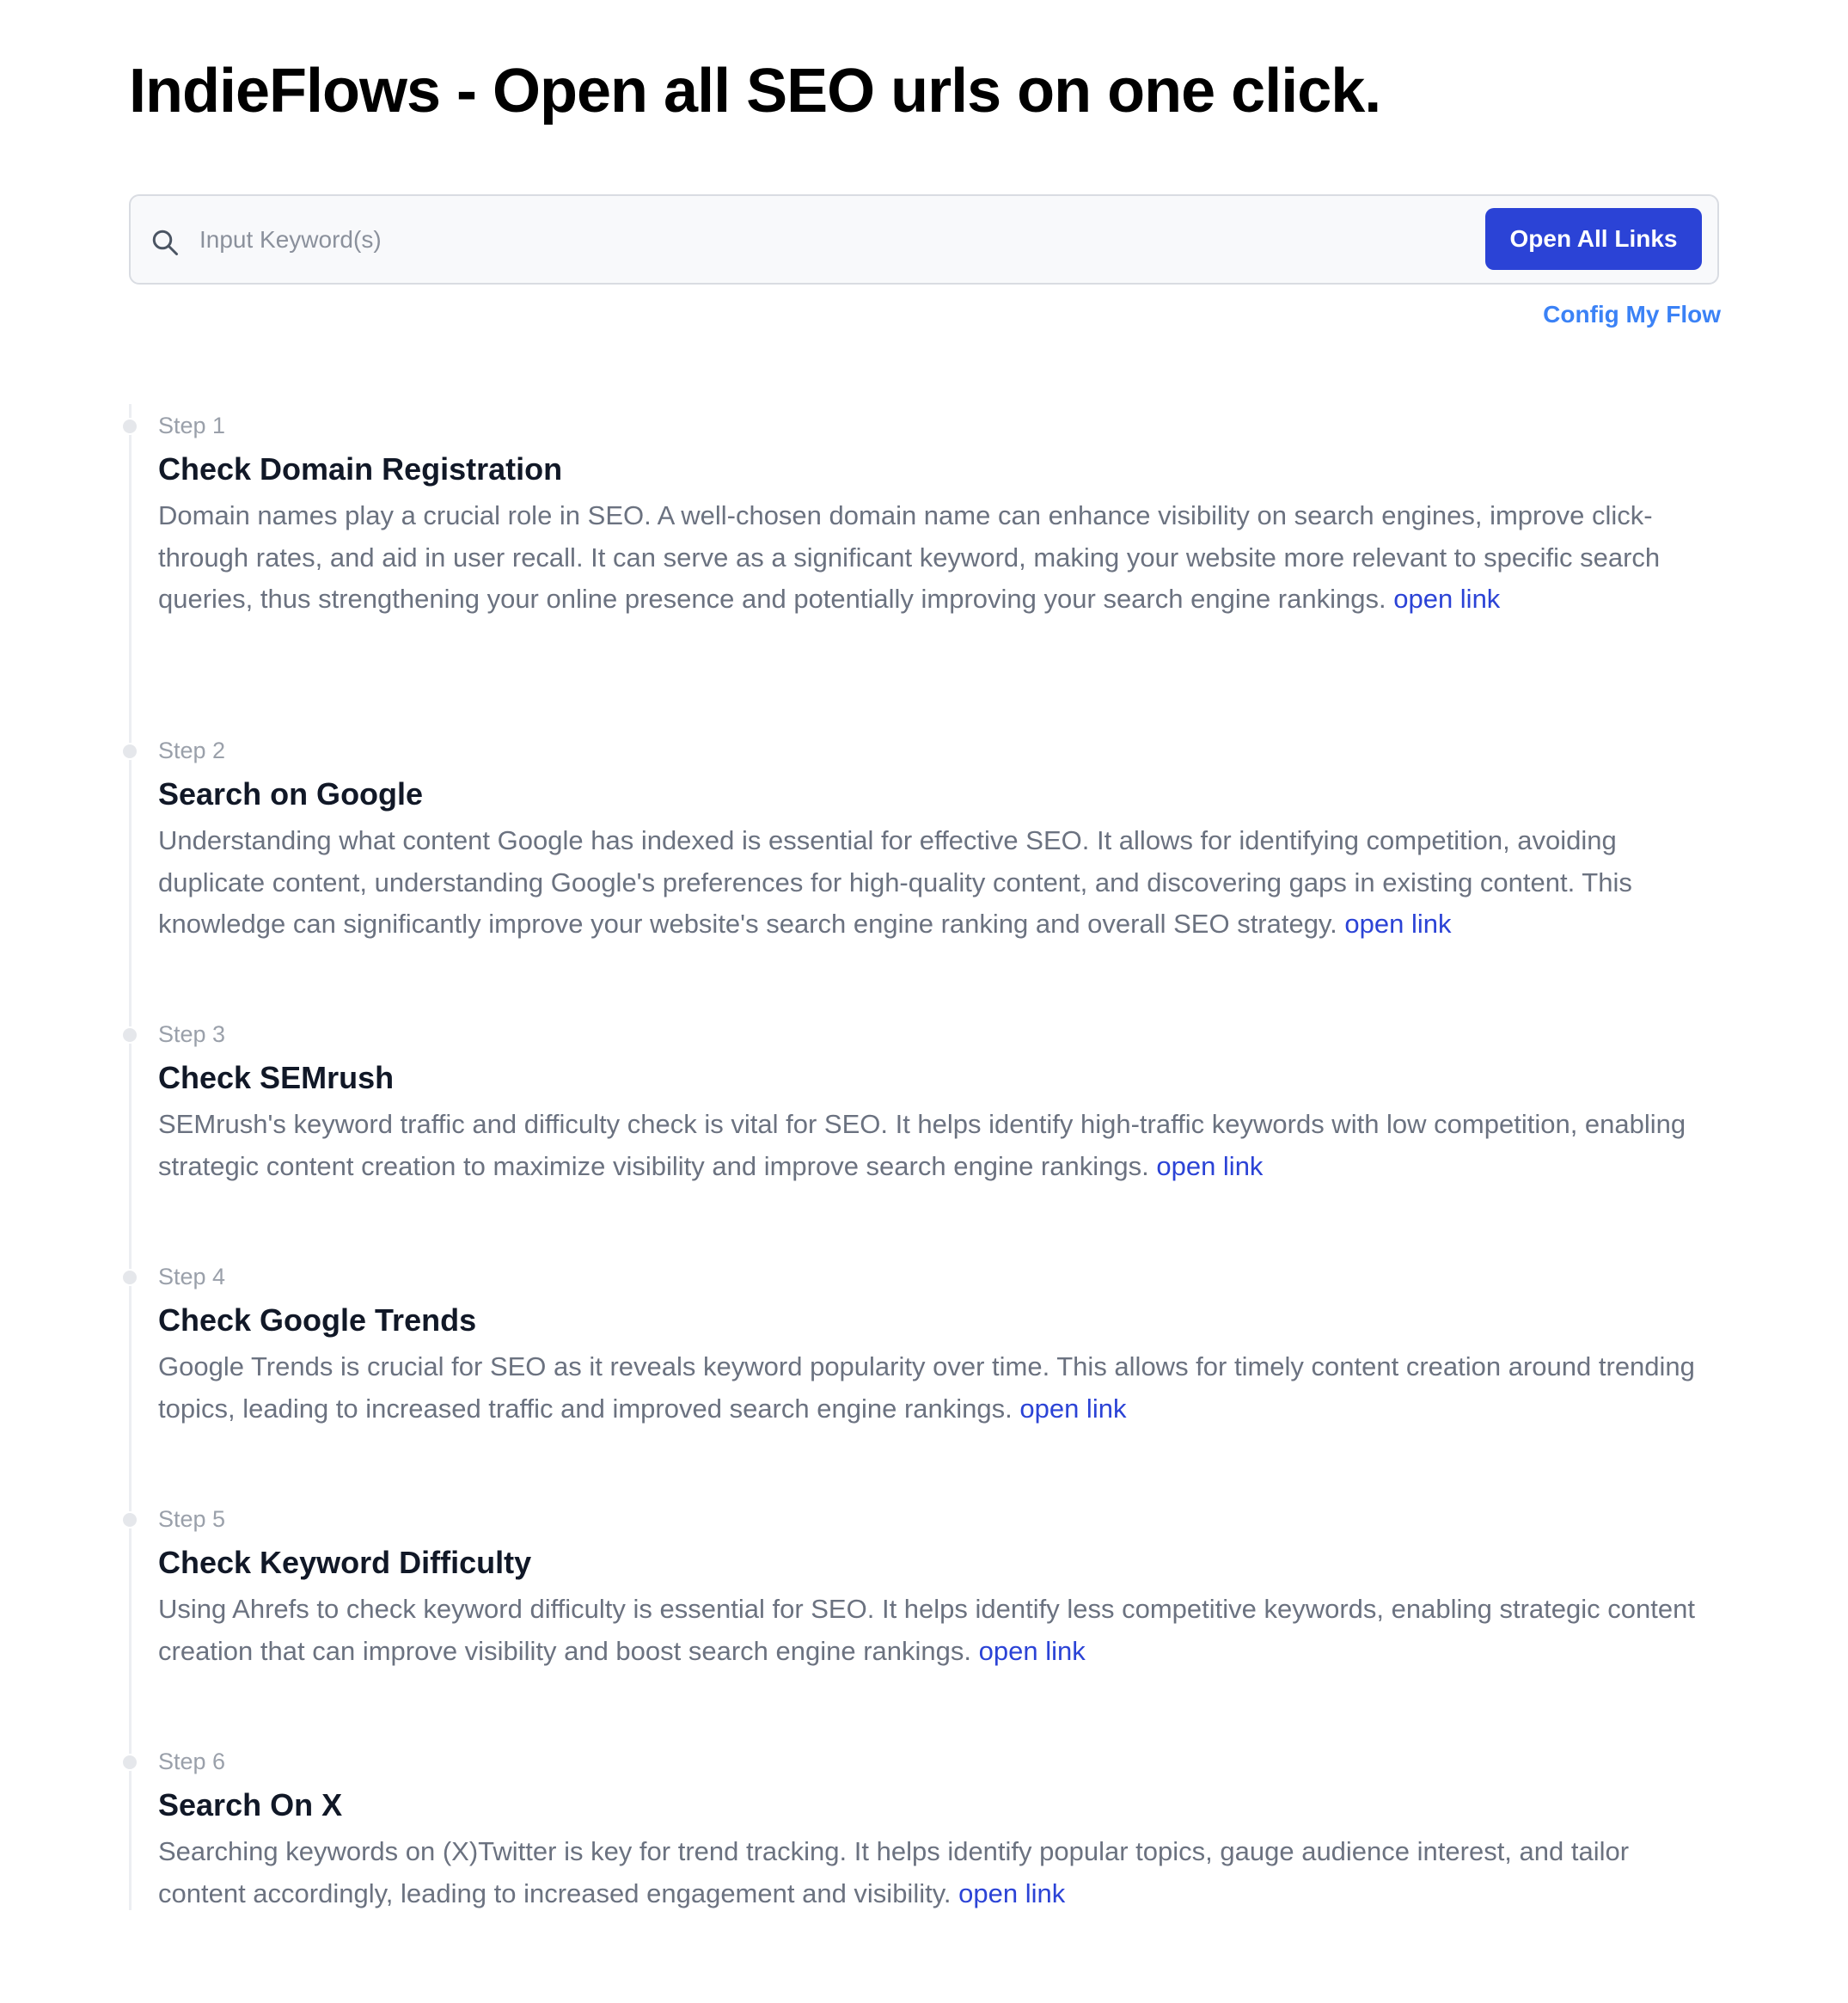 The height and width of the screenshot is (2003, 1848). I want to click on step-title: Check Domain Registration, so click(360, 469).